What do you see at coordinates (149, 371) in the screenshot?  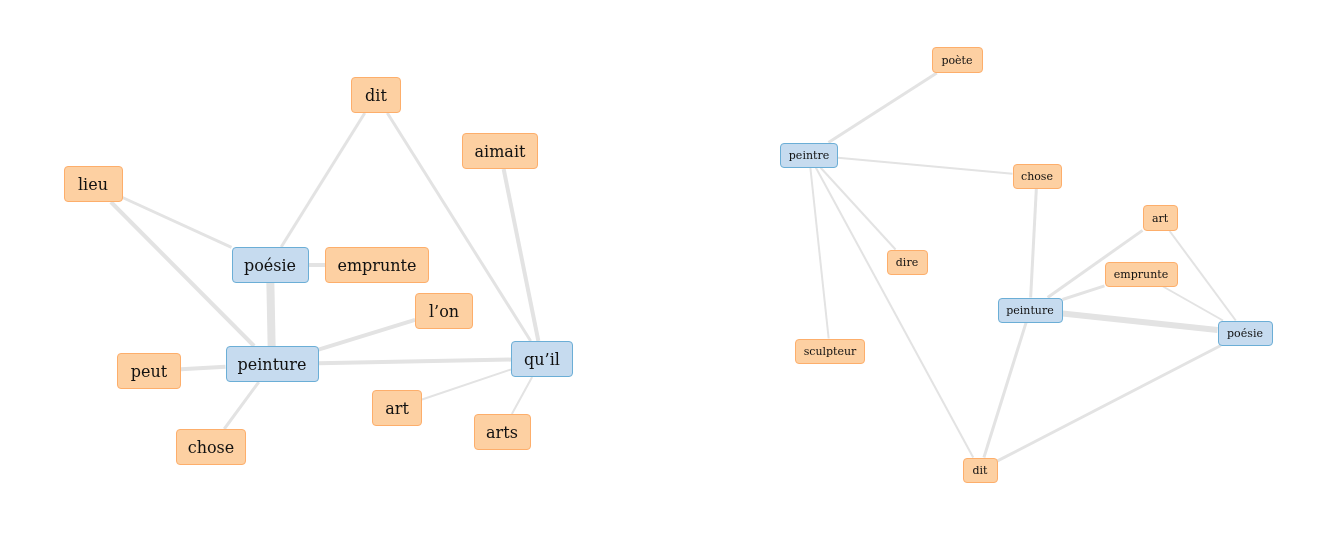 I see `graph-node: peut` at bounding box center [149, 371].